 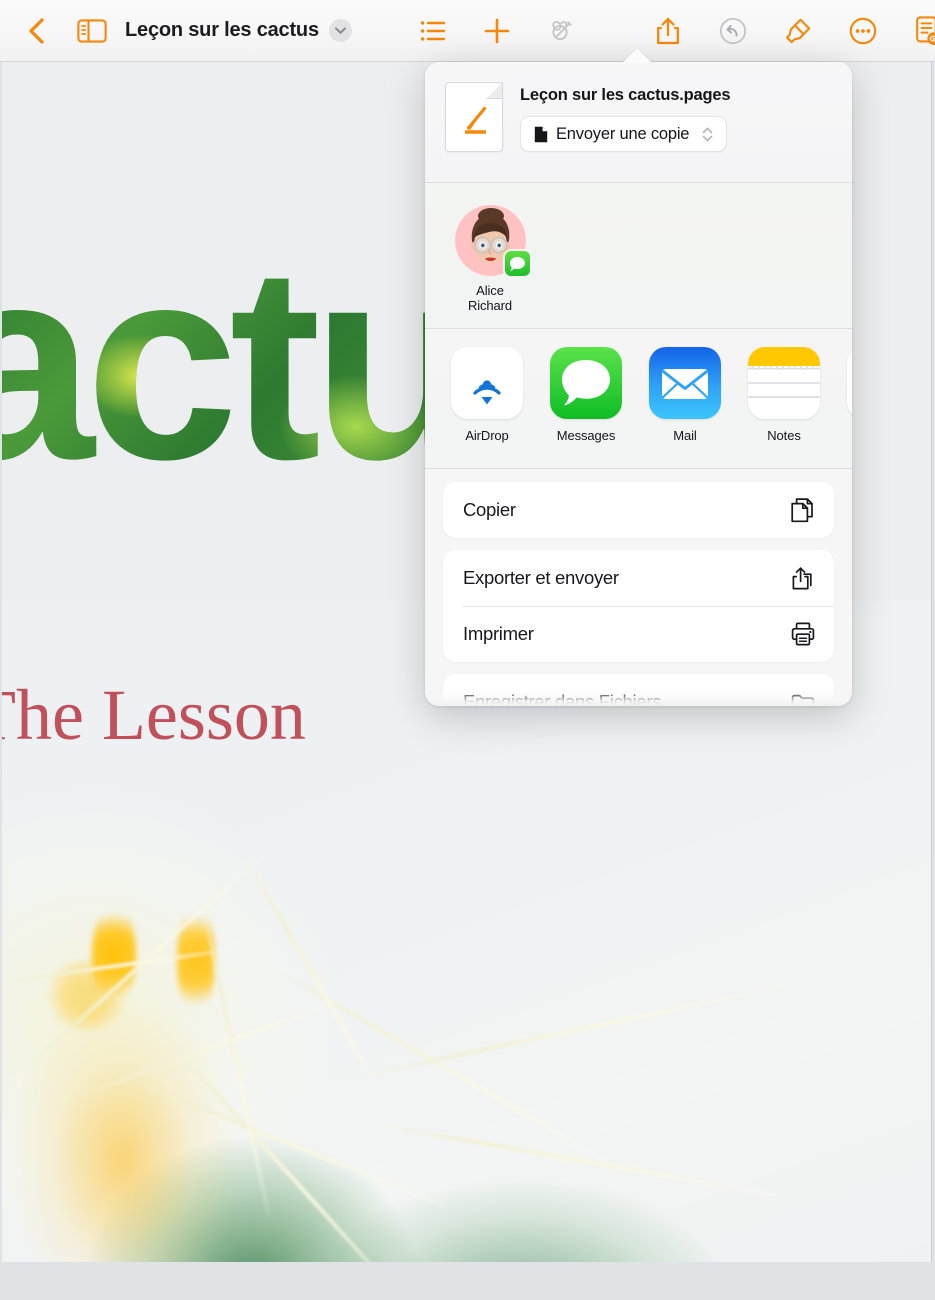 I want to click on undo-button, so click(x=733, y=31).